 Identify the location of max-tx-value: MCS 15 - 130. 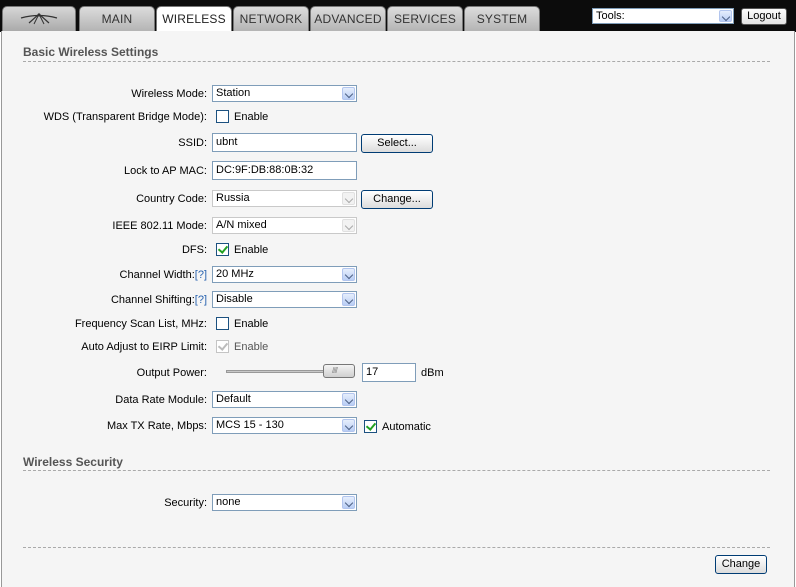
(250, 425).